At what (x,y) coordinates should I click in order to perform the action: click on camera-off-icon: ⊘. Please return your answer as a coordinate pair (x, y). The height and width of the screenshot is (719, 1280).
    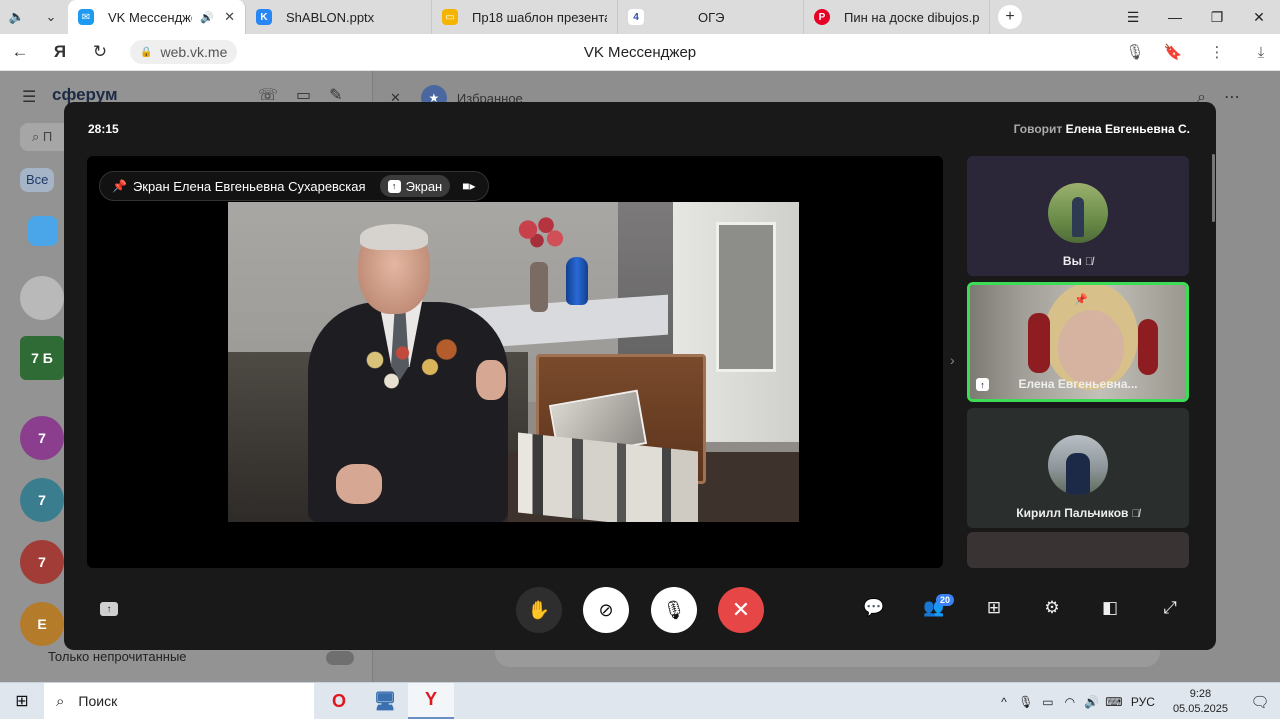
    Looking at the image, I should click on (606, 609).